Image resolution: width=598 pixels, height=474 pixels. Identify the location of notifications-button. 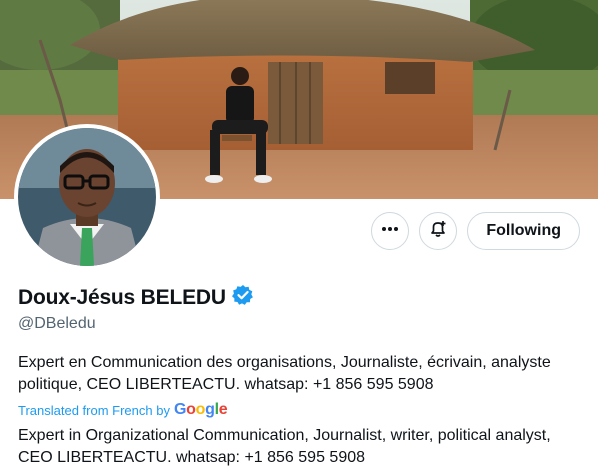
(438, 231).